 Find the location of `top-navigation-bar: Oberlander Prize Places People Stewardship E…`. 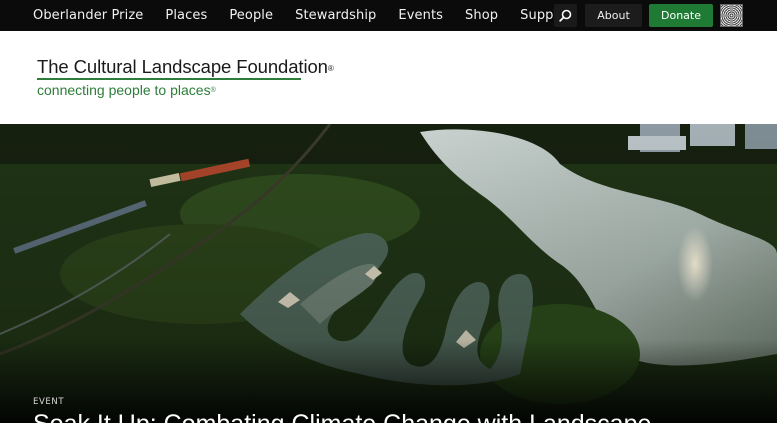

top-navigation-bar: Oberlander Prize Places People Stewardship E… is located at coordinates (388, 15).